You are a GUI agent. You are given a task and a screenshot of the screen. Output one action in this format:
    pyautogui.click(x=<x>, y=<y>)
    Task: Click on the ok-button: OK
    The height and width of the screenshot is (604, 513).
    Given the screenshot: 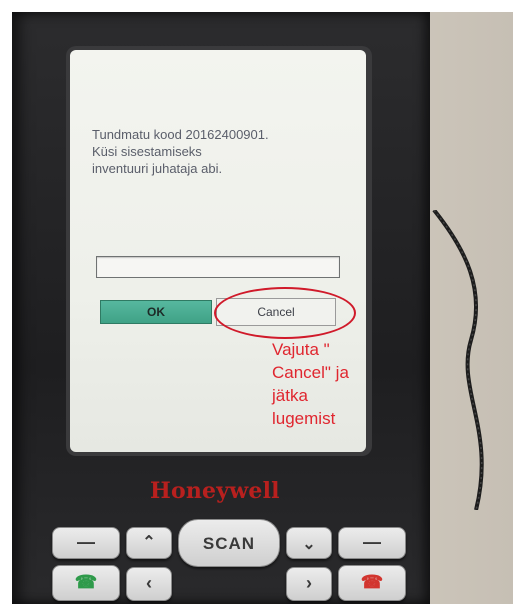 What is the action you would take?
    pyautogui.click(x=156, y=312)
    